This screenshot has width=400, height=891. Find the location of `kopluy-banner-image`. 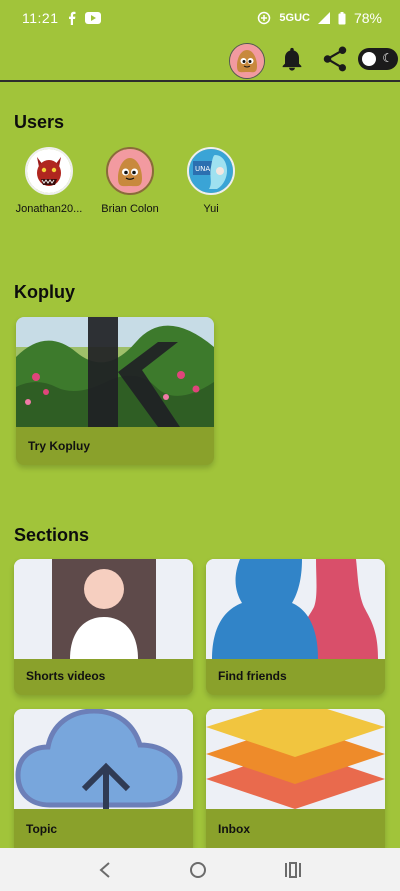

kopluy-banner-image is located at coordinates (115, 372).